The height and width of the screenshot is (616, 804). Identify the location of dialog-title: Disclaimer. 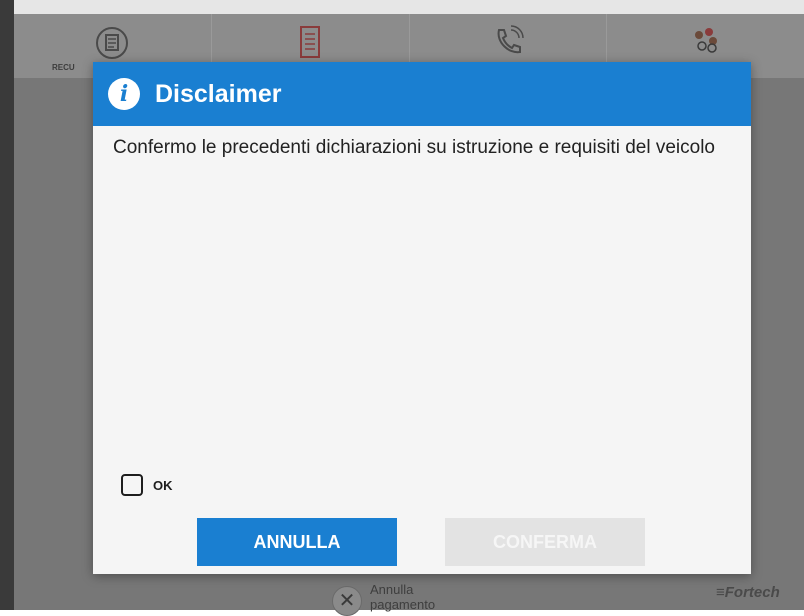
(218, 93).